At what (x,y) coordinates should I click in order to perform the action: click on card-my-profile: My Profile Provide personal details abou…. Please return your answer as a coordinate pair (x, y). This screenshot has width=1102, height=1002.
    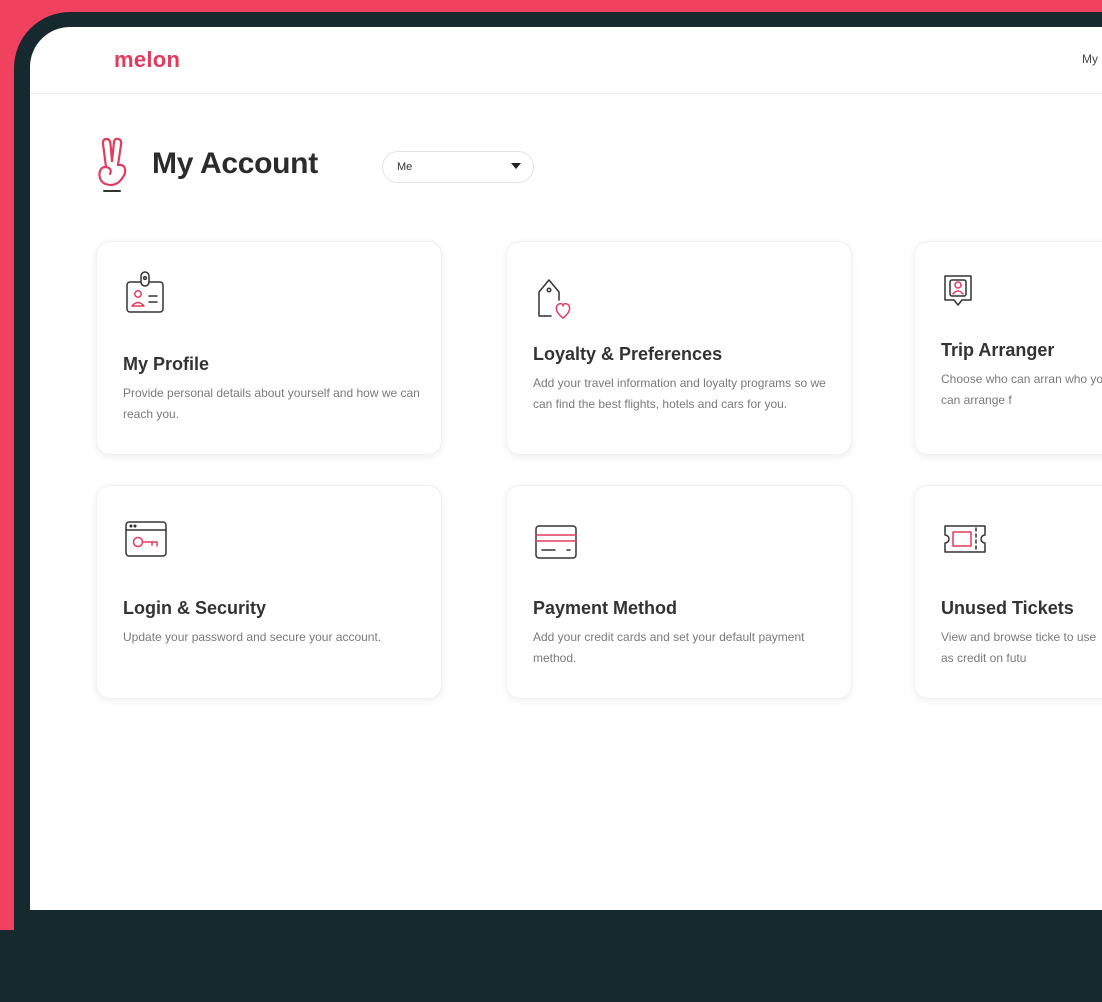
    Looking at the image, I should click on (269, 348).